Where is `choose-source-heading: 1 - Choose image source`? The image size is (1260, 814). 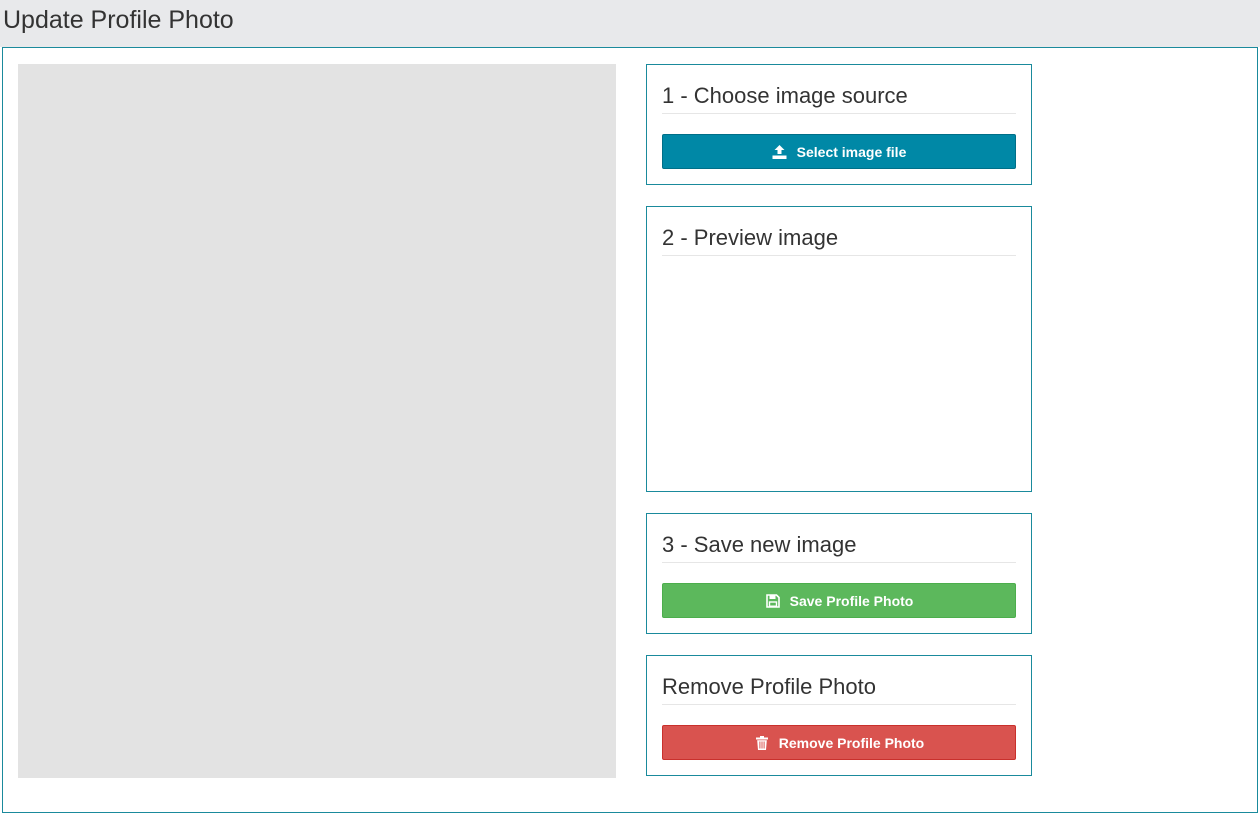
choose-source-heading: 1 - Choose image source is located at coordinates (839, 98).